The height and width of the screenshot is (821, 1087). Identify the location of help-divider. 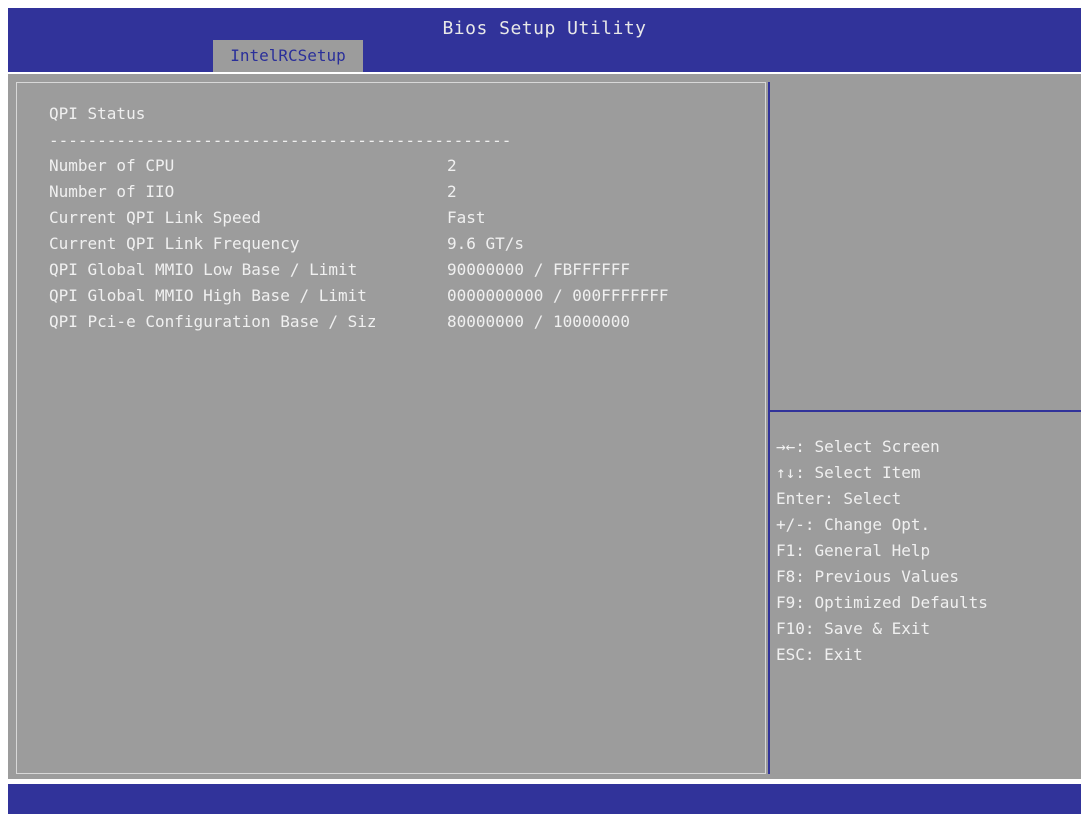
(925, 411).